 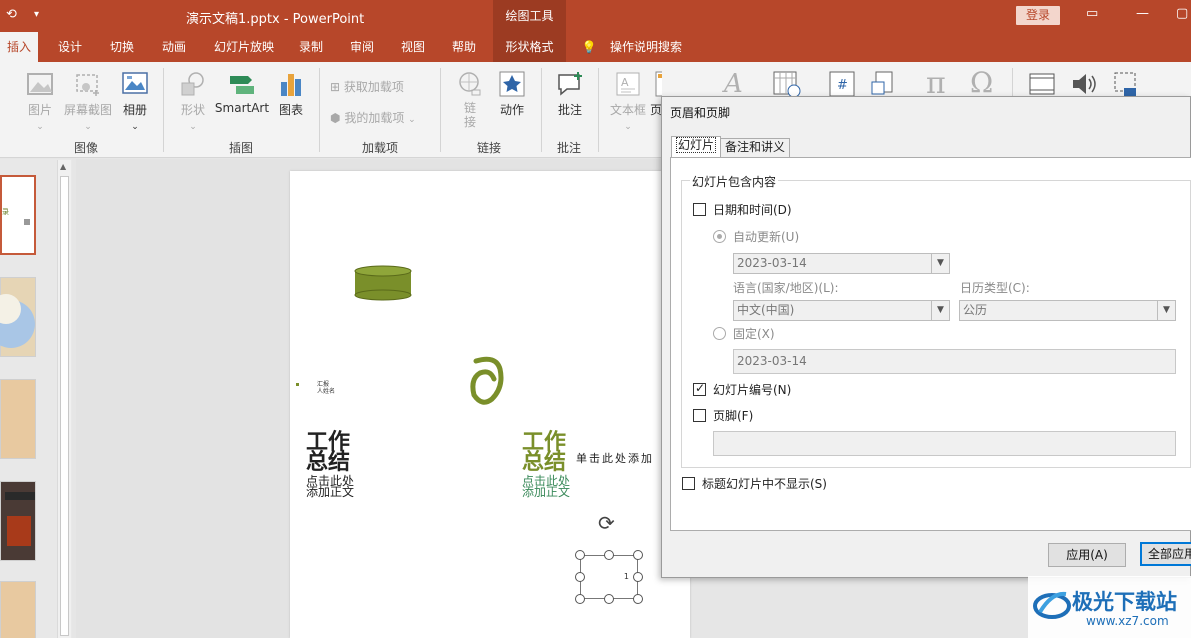 I want to click on date-time-icon, so click(x=787, y=84).